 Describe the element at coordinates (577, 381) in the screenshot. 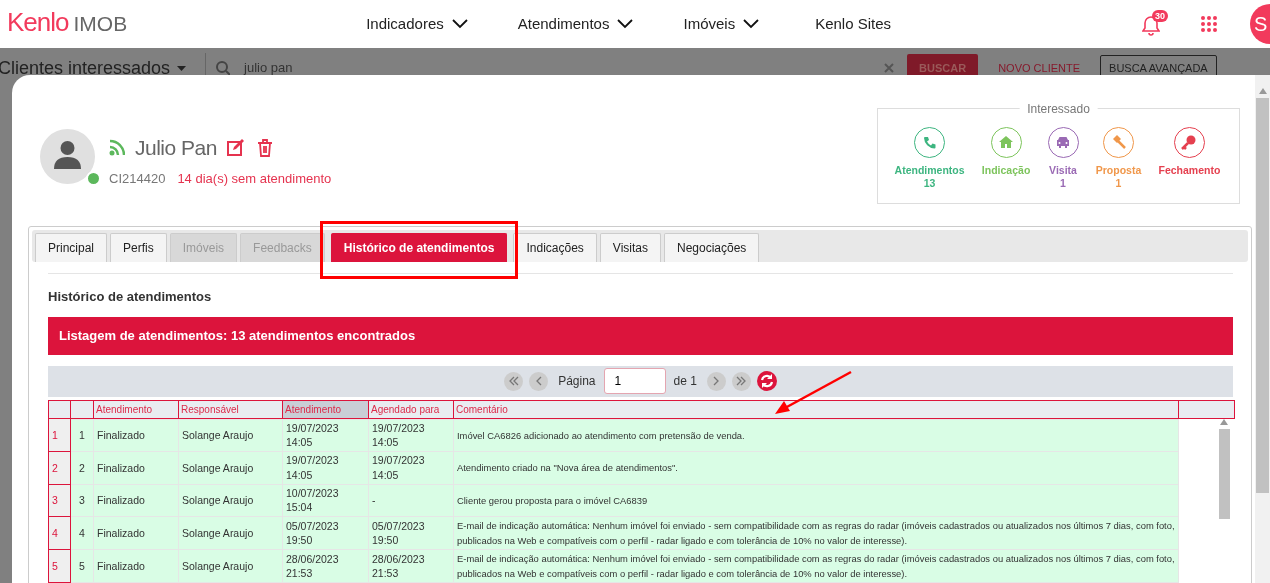

I see `page-label: Página` at that location.